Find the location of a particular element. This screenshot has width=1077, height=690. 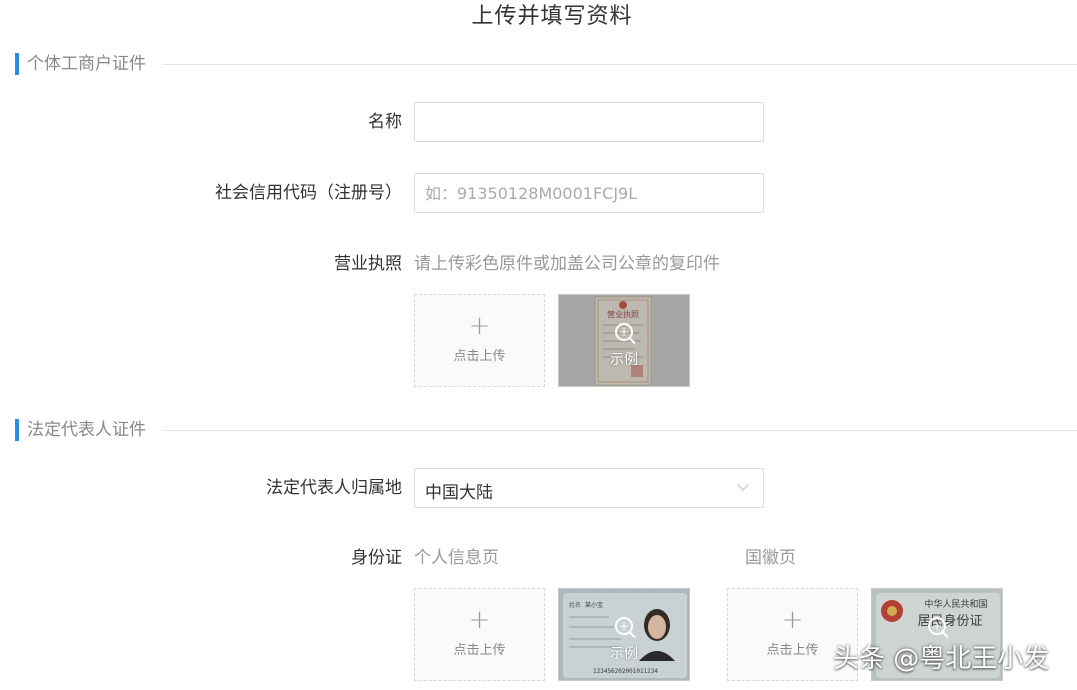

id-front-example-thumbnail: 姓名 某小宝 123456202001011234 示例 is located at coordinates (624, 634).